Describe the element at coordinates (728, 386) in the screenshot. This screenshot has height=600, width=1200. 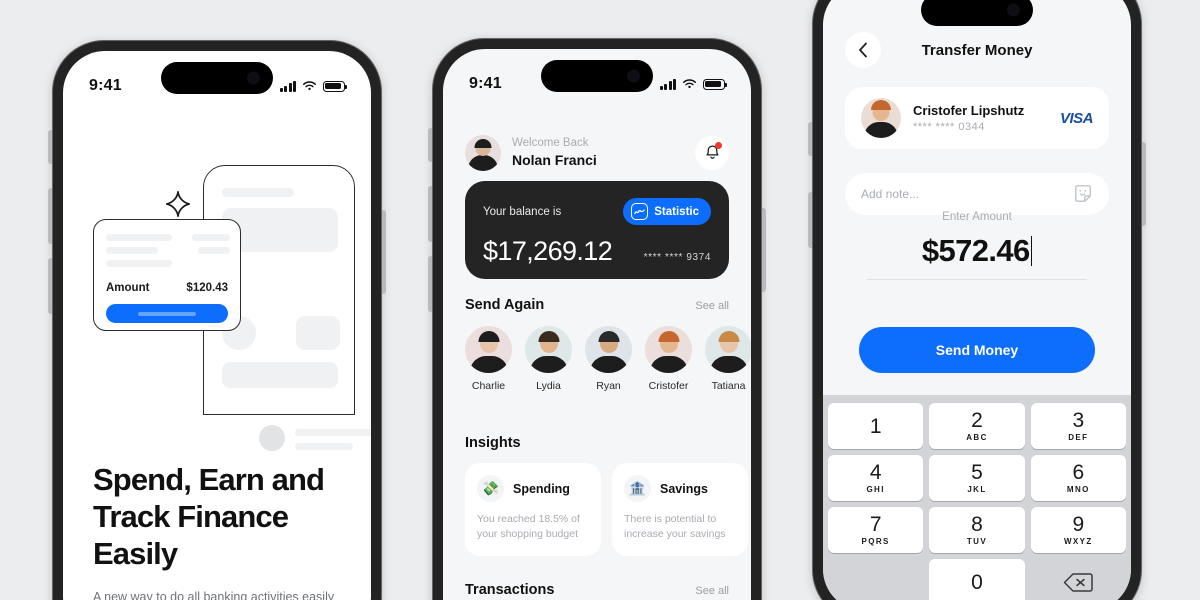
I see `contact-name: Tatiana` at that location.